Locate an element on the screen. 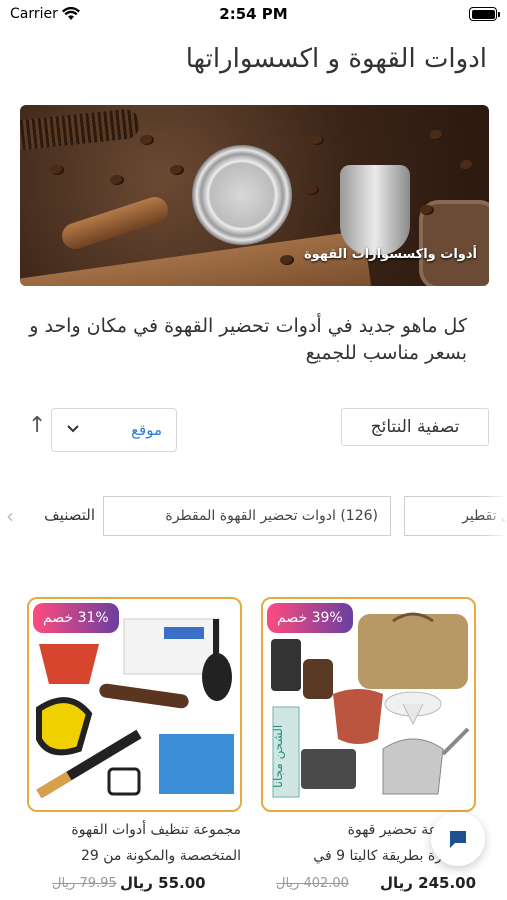  status-bar: Carrier 2:54 PM is located at coordinates (253, 14).